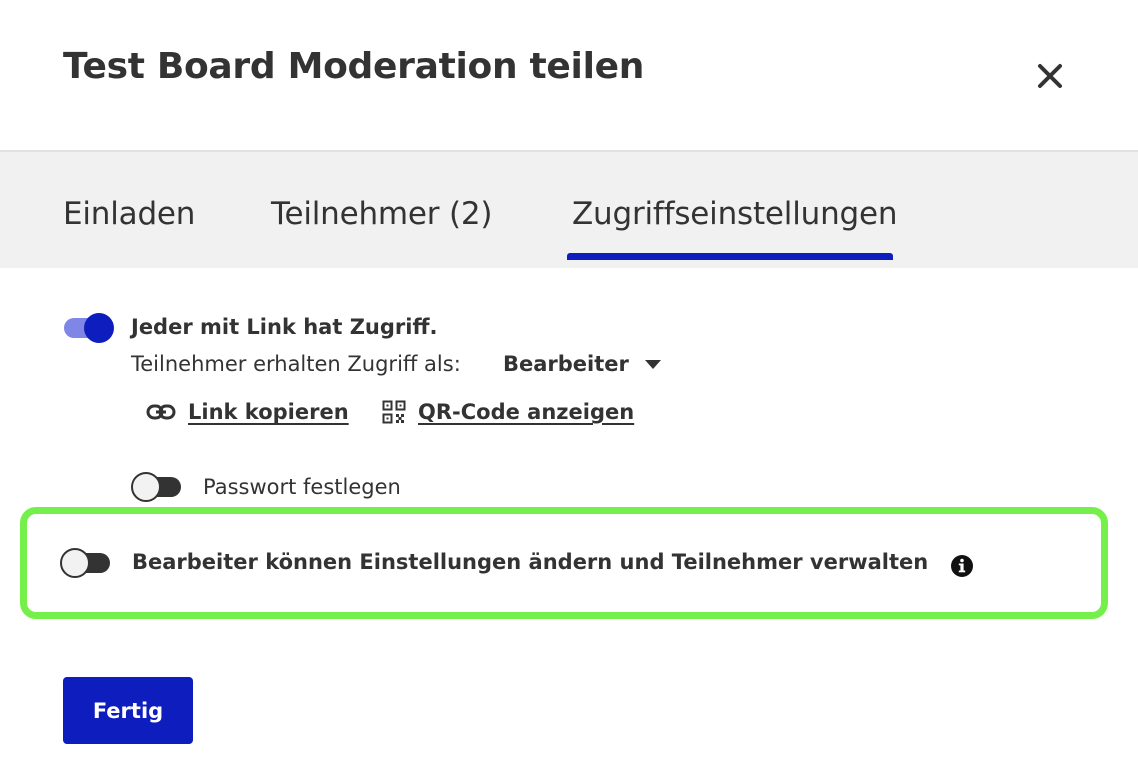  Describe the element at coordinates (354, 66) in the screenshot. I see `dialog-title: Test Board Moderation teilen` at that location.